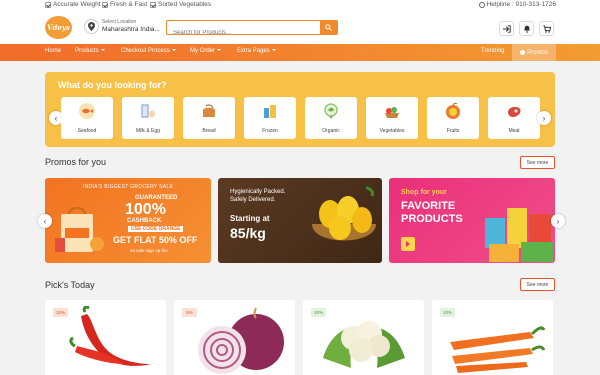 This screenshot has width=600, height=375. Describe the element at coordinates (53, 51) in the screenshot. I see `nav-home: Home` at that location.